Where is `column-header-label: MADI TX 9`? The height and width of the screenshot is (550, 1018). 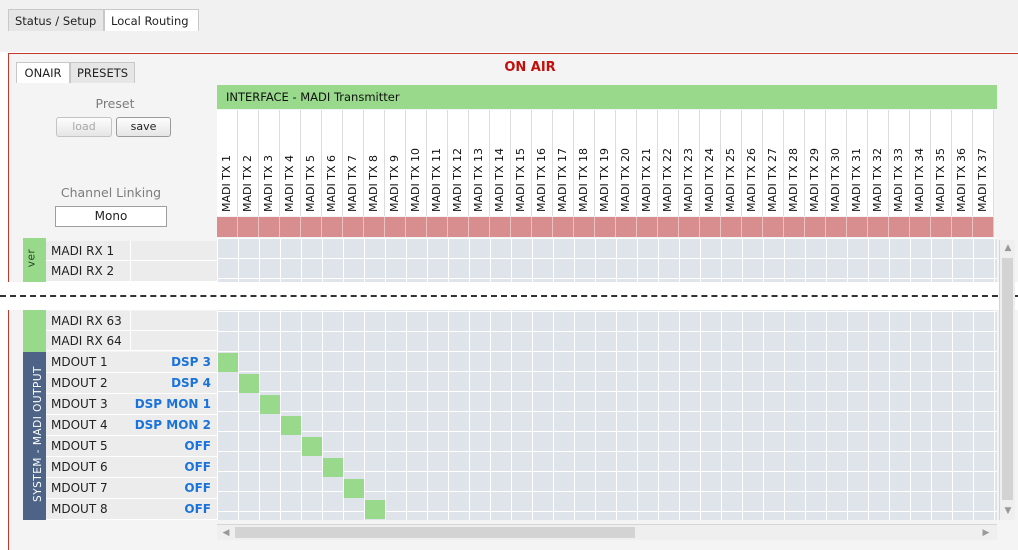
column-header-label: MADI TX 9 is located at coordinates (394, 183).